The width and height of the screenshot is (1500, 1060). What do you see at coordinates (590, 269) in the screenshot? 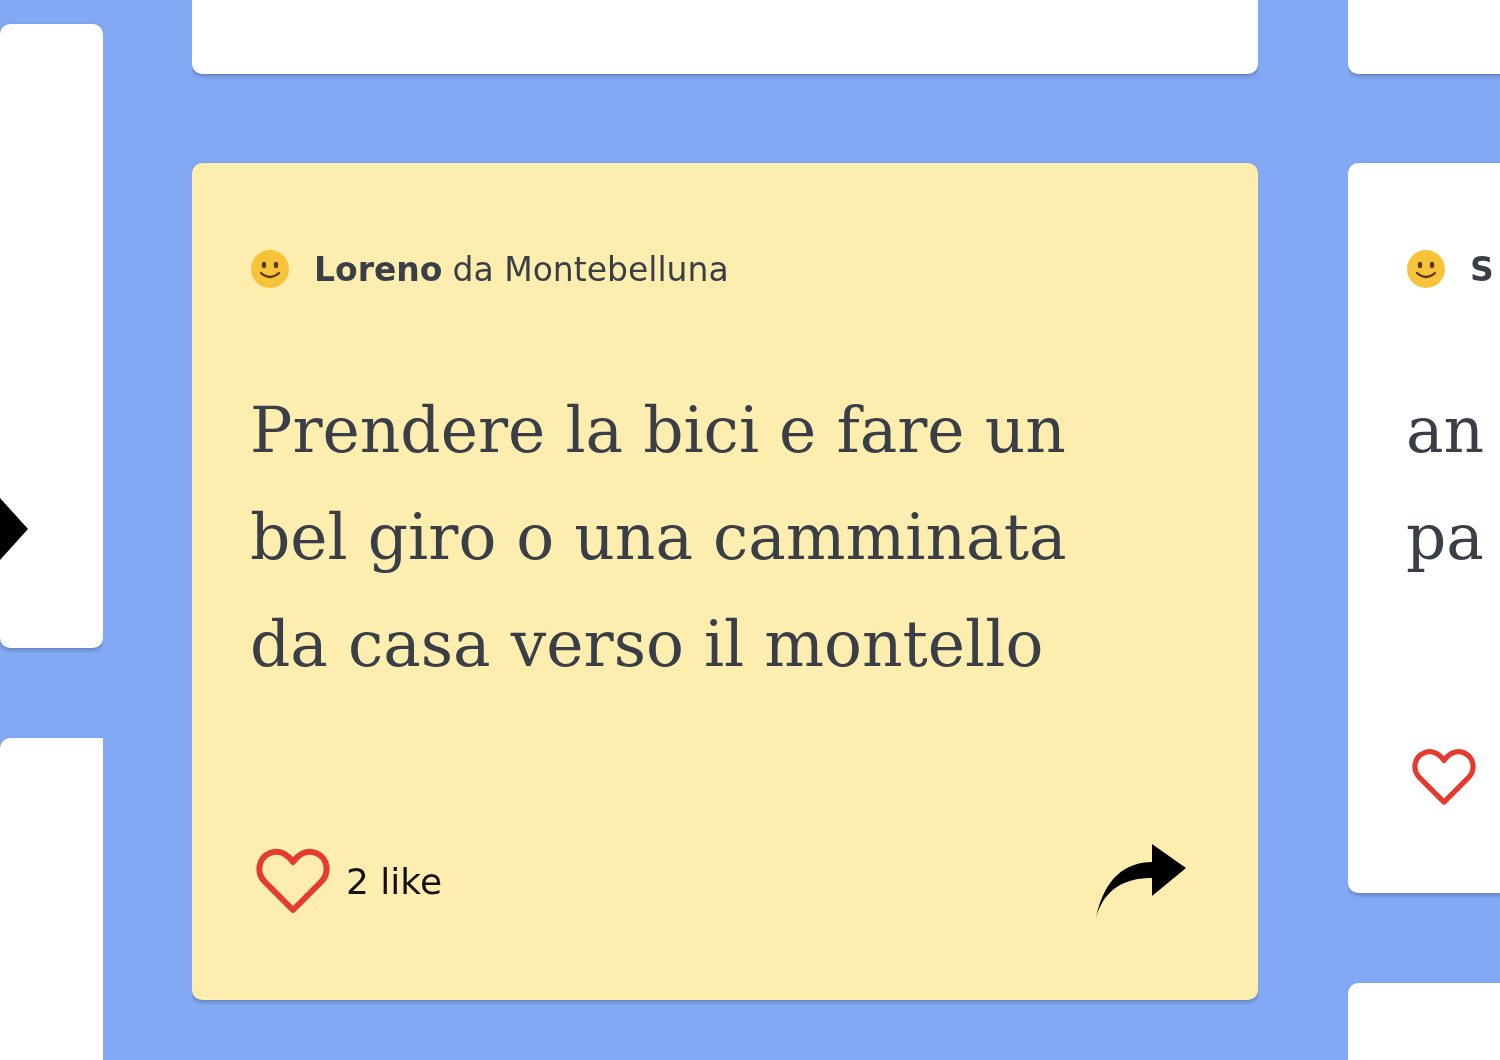
I see `author-place: da Montebelluna` at bounding box center [590, 269].